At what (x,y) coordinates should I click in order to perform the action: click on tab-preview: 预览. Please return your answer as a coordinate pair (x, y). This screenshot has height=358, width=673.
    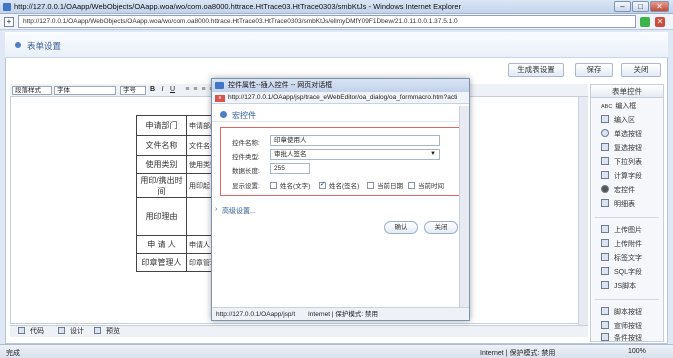
    Looking at the image, I should click on (107, 332).